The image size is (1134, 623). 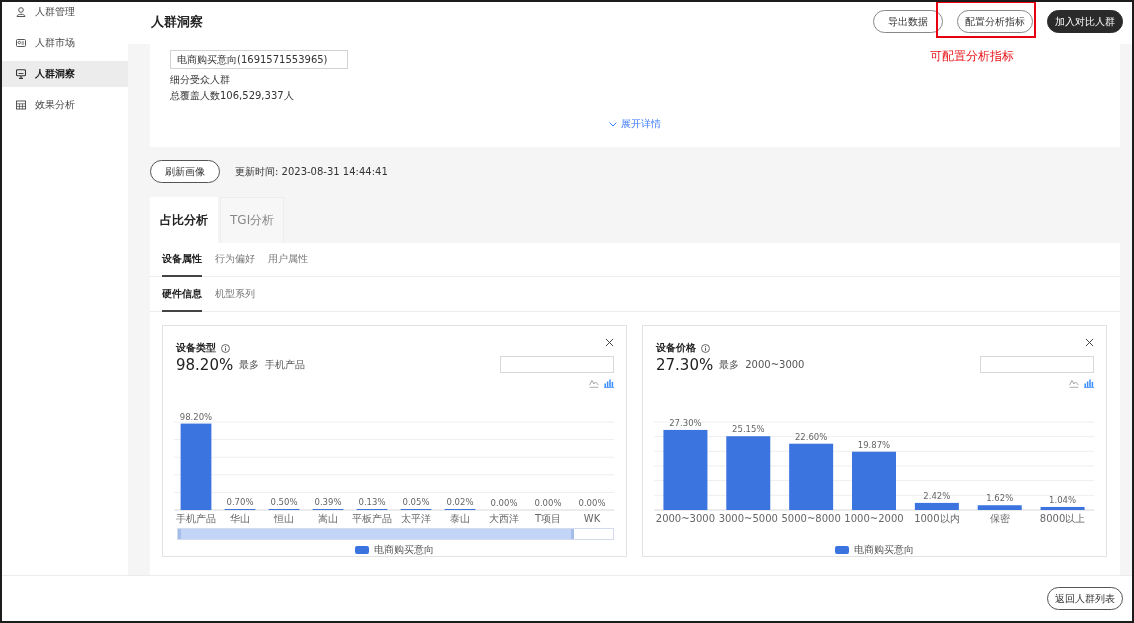 I want to click on analysis-tab: 占比分析, so click(x=184, y=220).